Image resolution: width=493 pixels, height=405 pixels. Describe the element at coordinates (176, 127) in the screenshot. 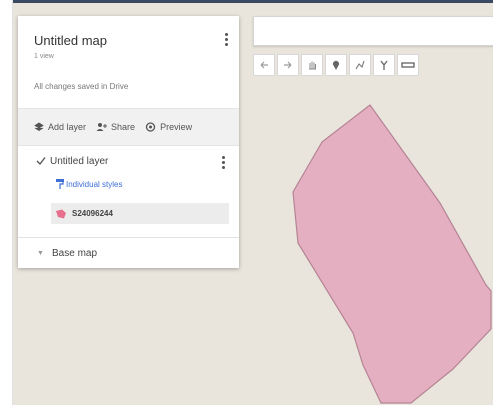

I see `preview-label: Preview` at that location.